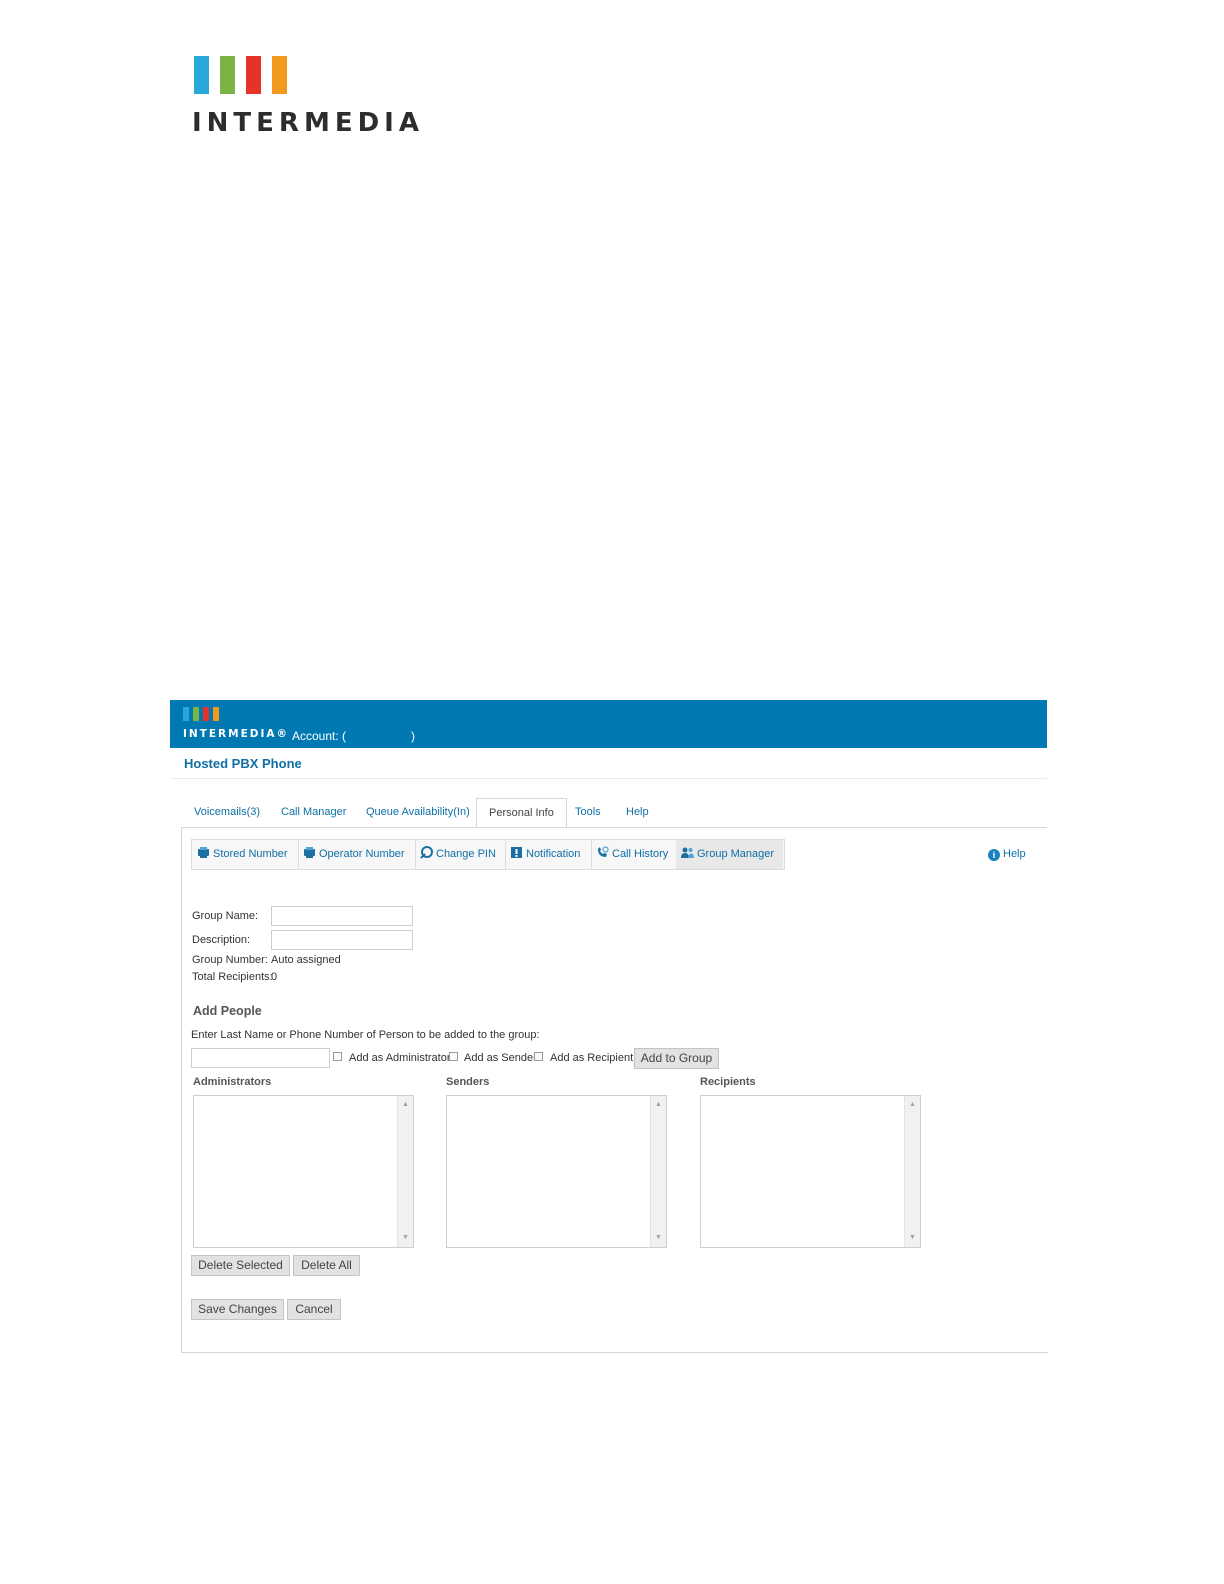 The height and width of the screenshot is (1584, 1224). I want to click on subnav-label: Change PIN, so click(466, 854).